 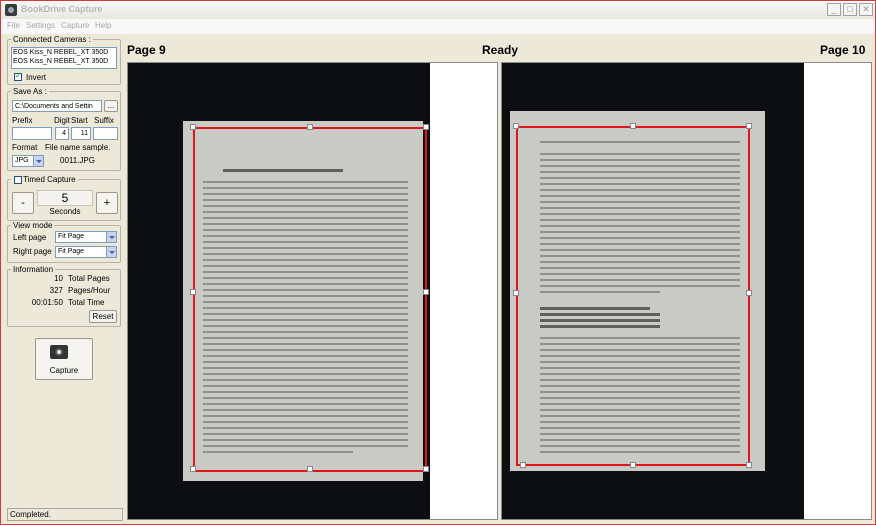 I want to click on capture-button: Capture, so click(x=64, y=359).